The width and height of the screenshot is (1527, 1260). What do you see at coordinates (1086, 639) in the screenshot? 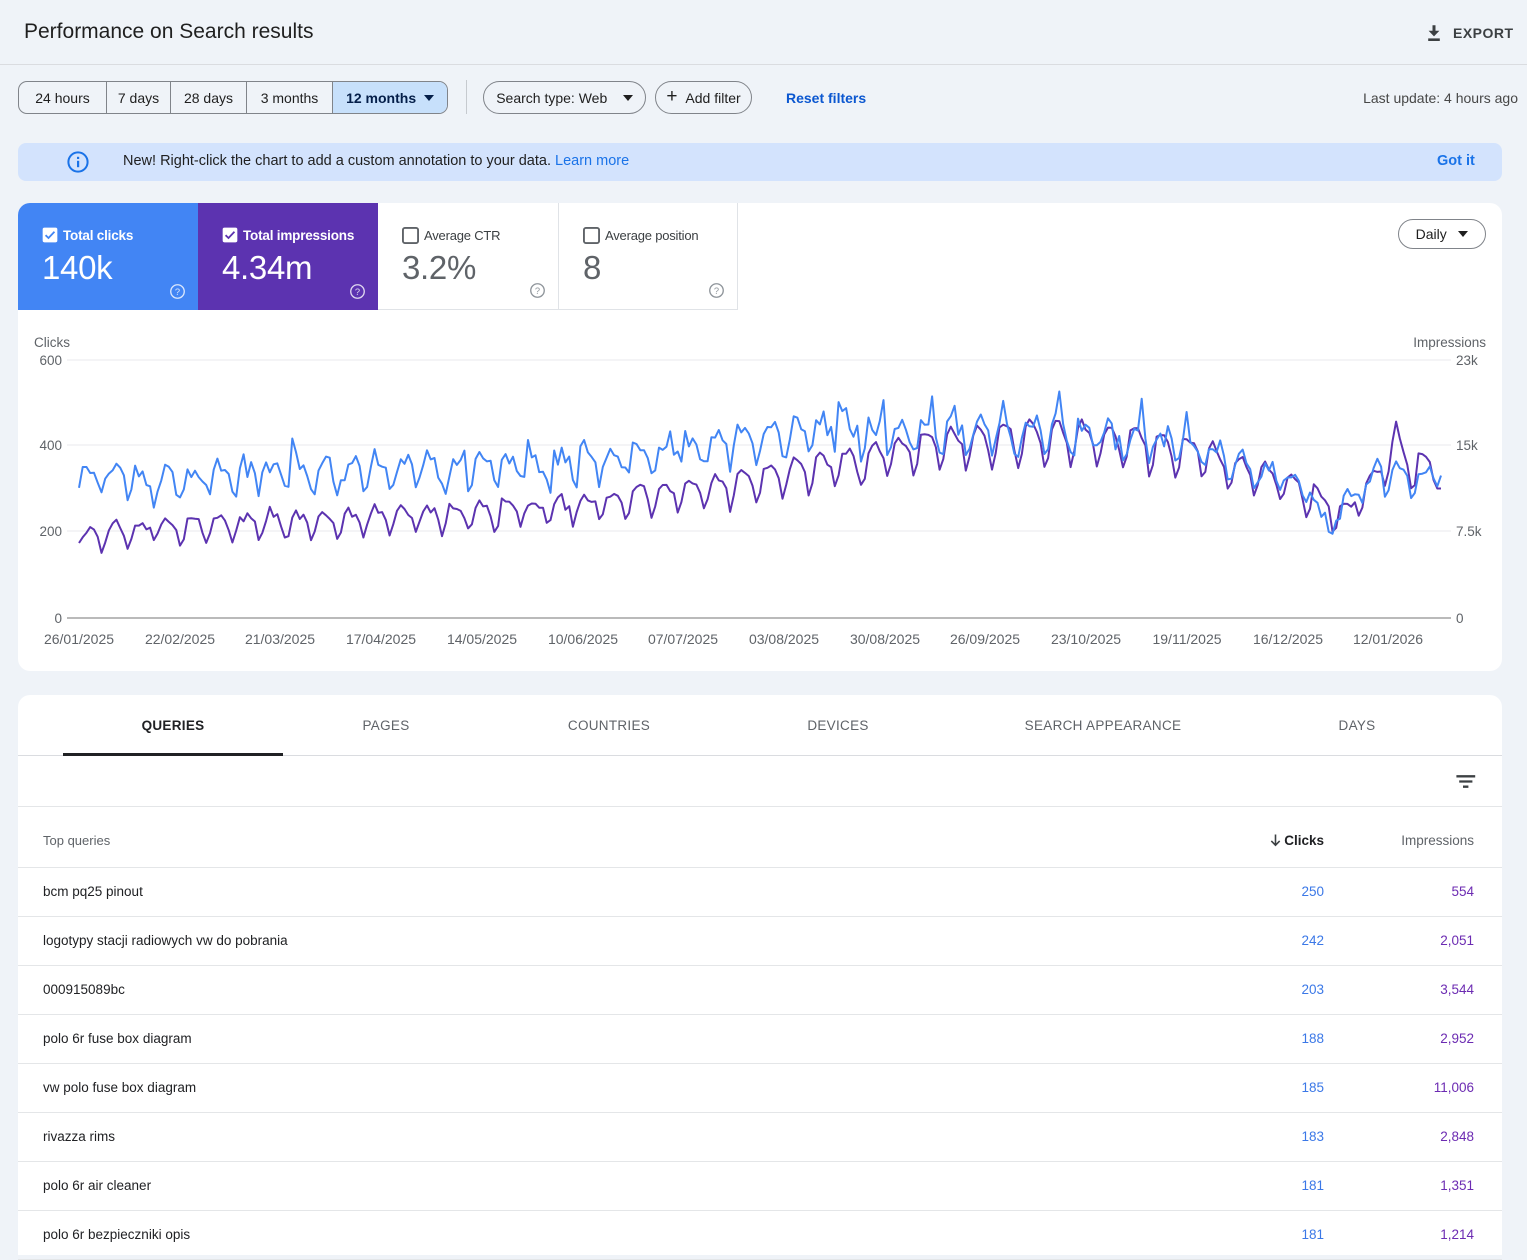
I see `svg-text: 23/10/2025` at bounding box center [1086, 639].